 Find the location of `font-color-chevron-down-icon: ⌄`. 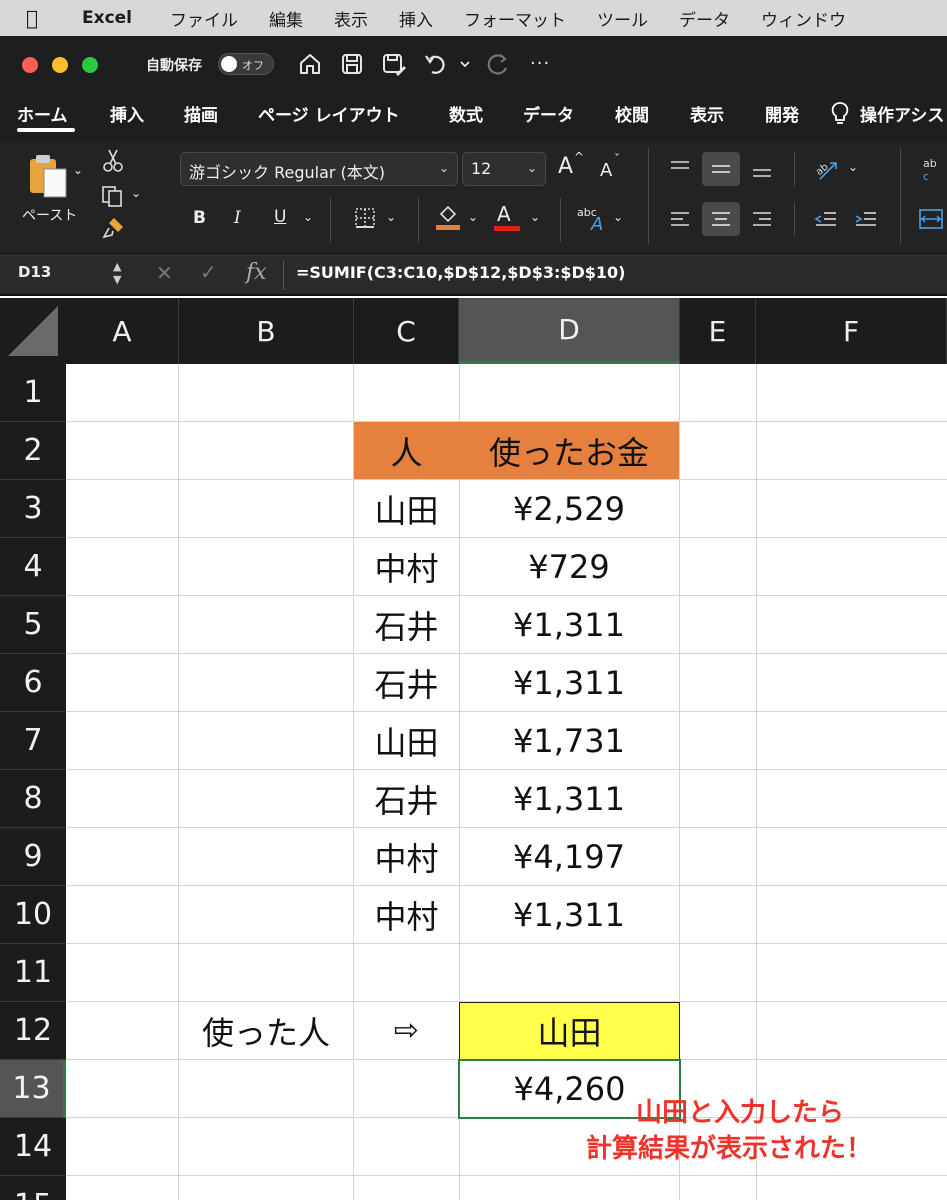

font-color-chevron-down-icon: ⌄ is located at coordinates (535, 217).